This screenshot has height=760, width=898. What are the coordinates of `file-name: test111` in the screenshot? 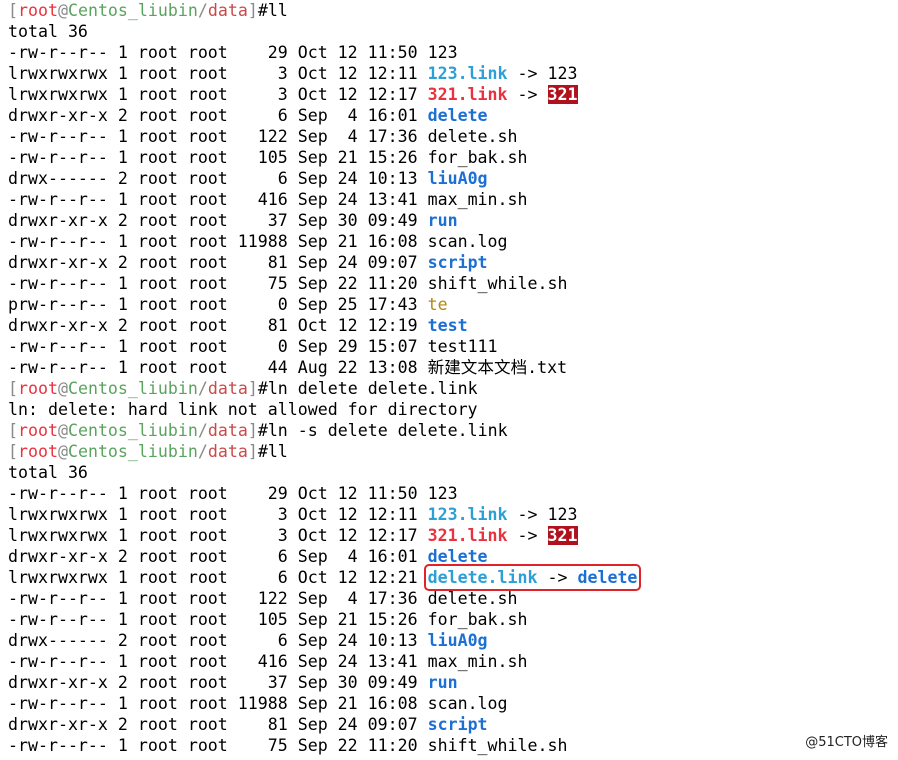 It's located at (462, 346).